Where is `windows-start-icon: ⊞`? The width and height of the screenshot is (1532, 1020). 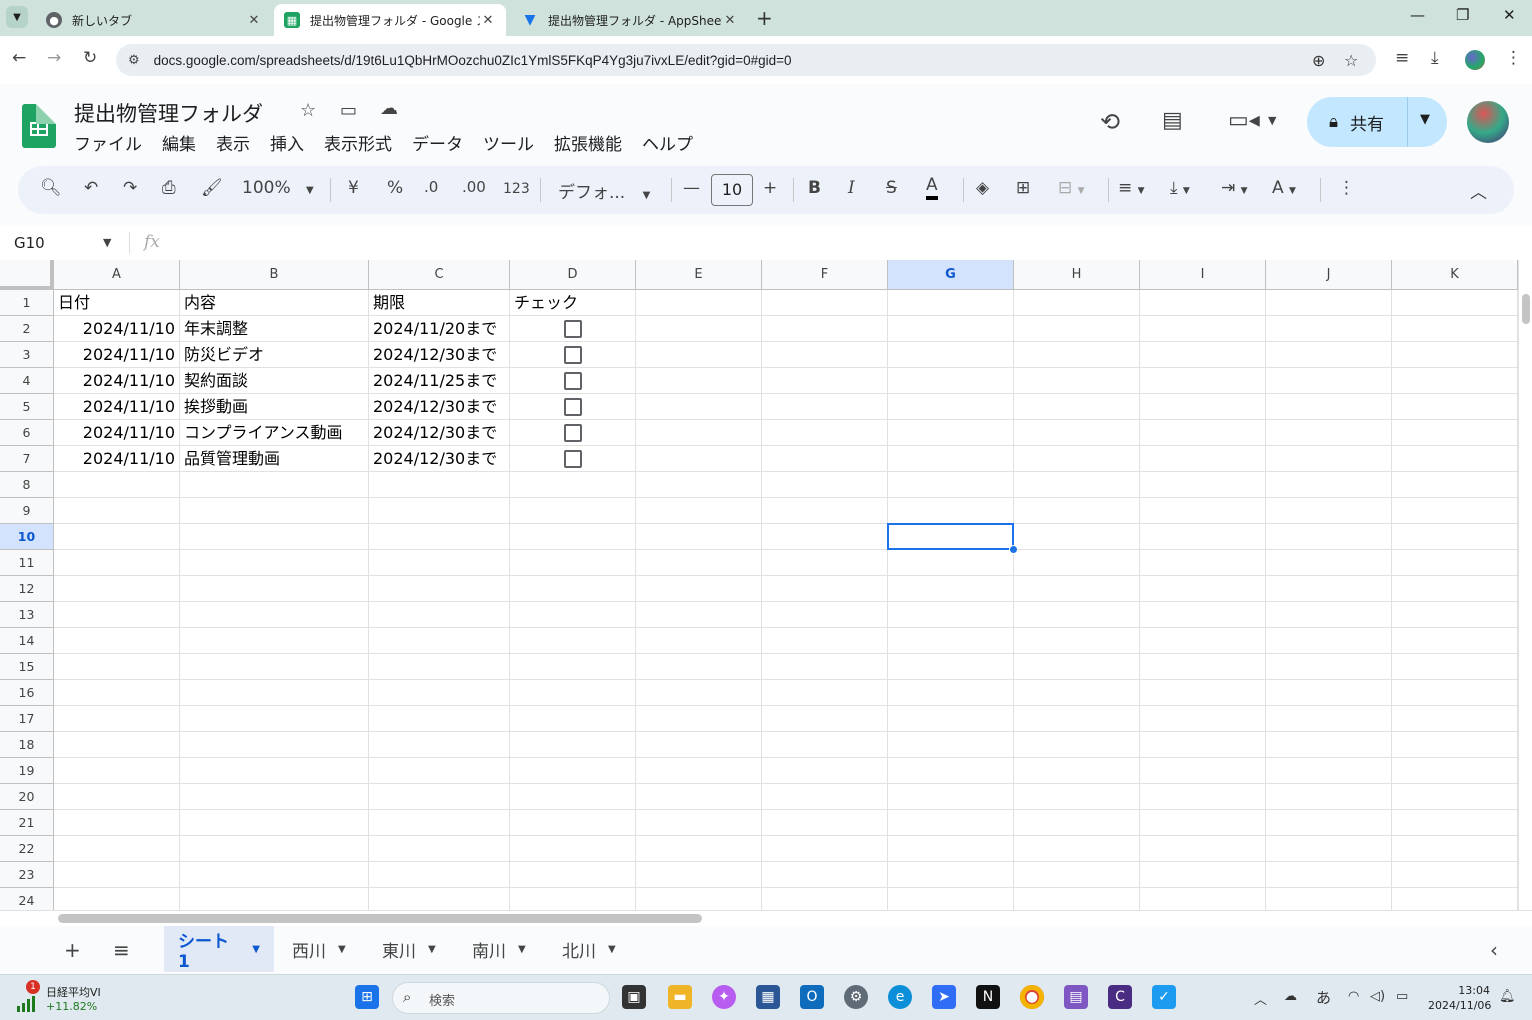
windows-start-icon: ⊞ is located at coordinates (367, 997).